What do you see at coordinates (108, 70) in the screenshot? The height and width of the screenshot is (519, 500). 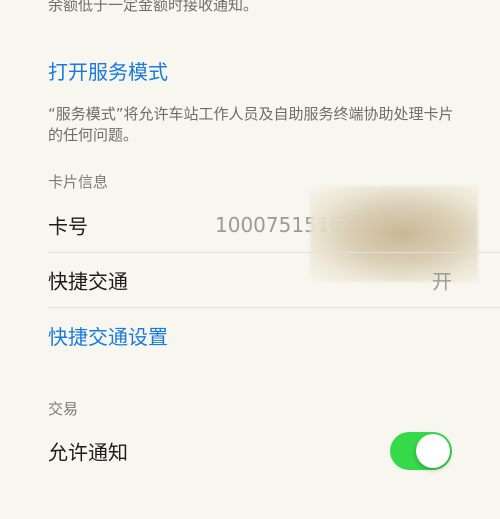 I see `open-service-mode-link: 打开服务模式` at bounding box center [108, 70].